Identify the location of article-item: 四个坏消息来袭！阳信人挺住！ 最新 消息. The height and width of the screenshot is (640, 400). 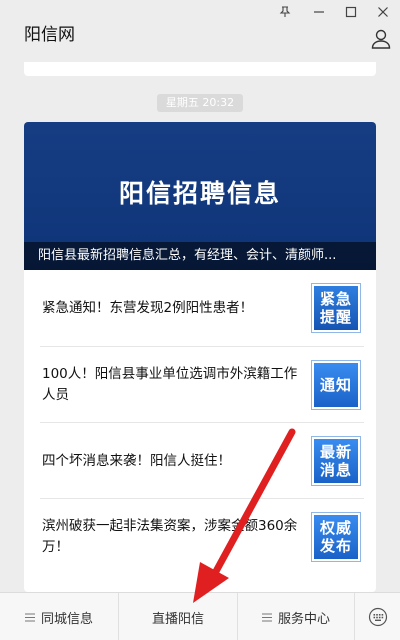
(202, 460).